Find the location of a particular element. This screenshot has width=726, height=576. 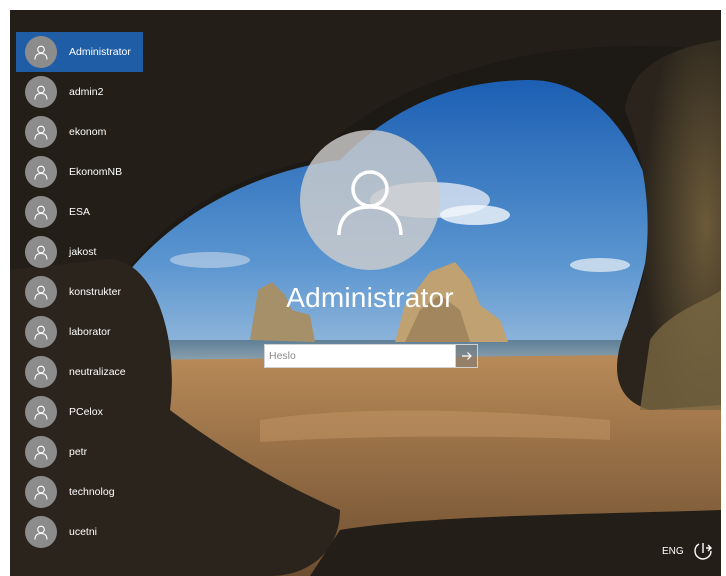

user-item: ESA is located at coordinates (79, 212).